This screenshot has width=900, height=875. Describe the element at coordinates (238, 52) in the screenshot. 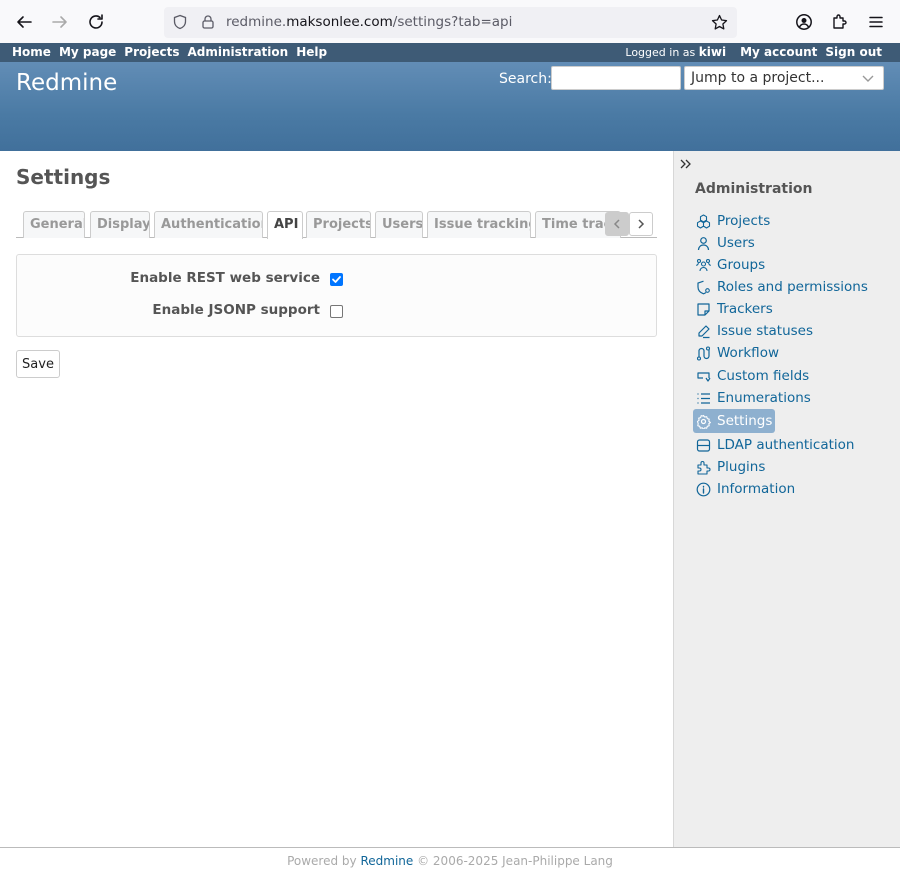

I see `top-menu-administration: Administration` at that location.